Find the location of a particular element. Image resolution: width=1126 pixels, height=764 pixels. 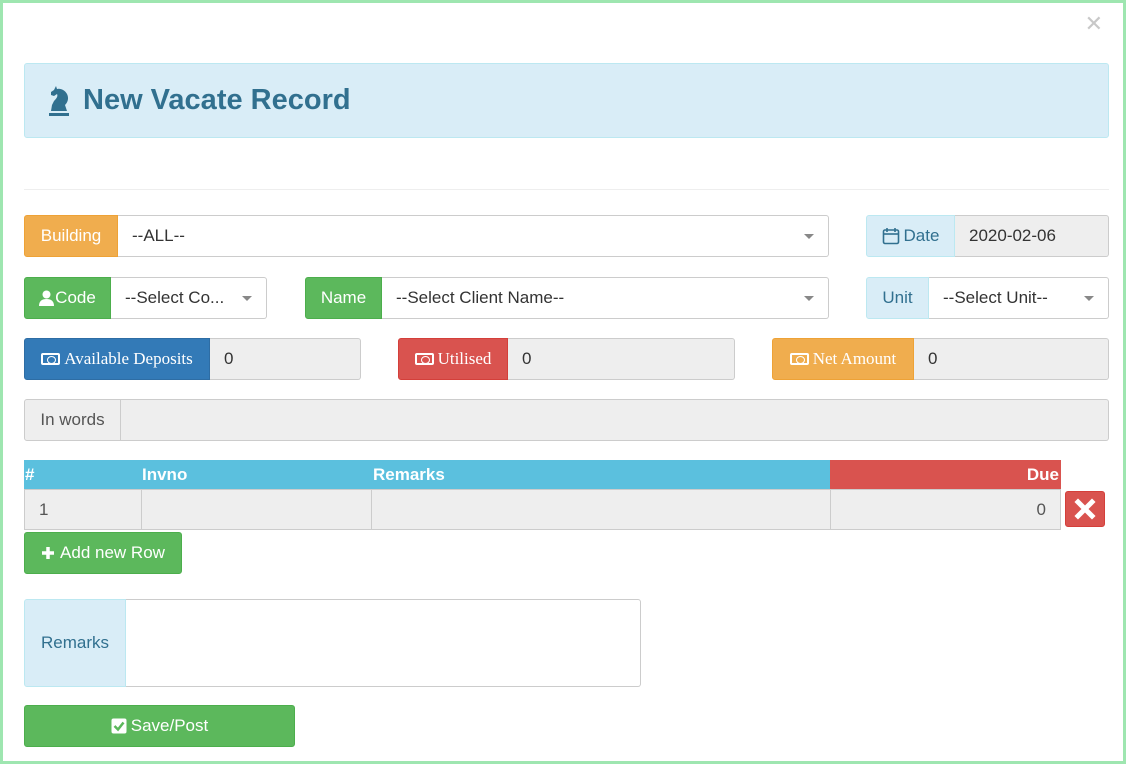

close-icon is located at coordinates (1085, 509).